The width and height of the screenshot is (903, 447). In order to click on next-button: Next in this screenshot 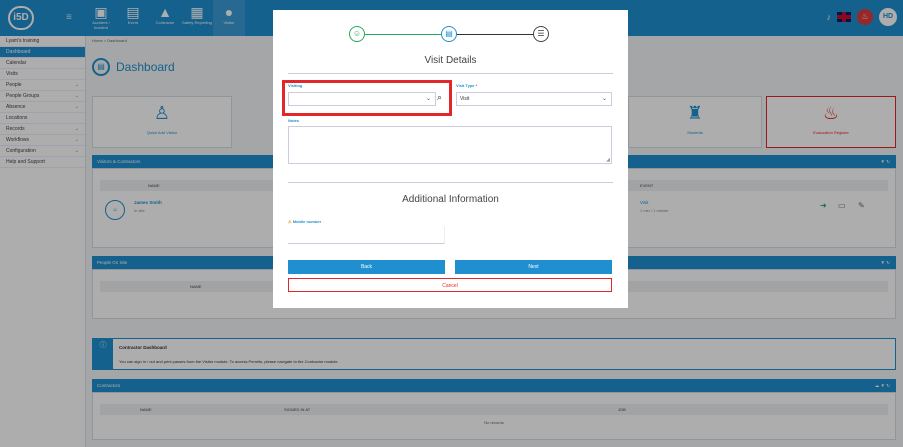, I will do `click(533, 267)`.